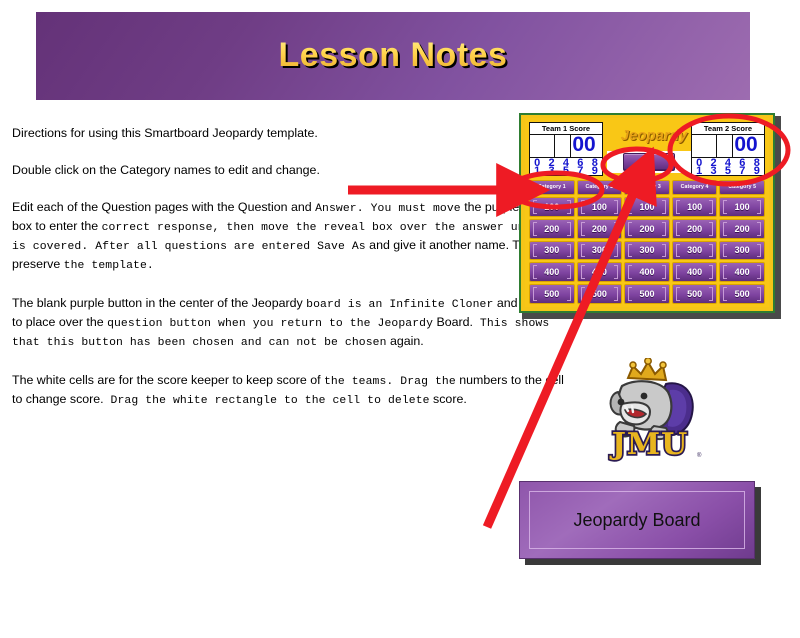 Image resolution: width=800 pixels, height=638 pixels. I want to click on value-tile-c1-300: 300, so click(552, 250).